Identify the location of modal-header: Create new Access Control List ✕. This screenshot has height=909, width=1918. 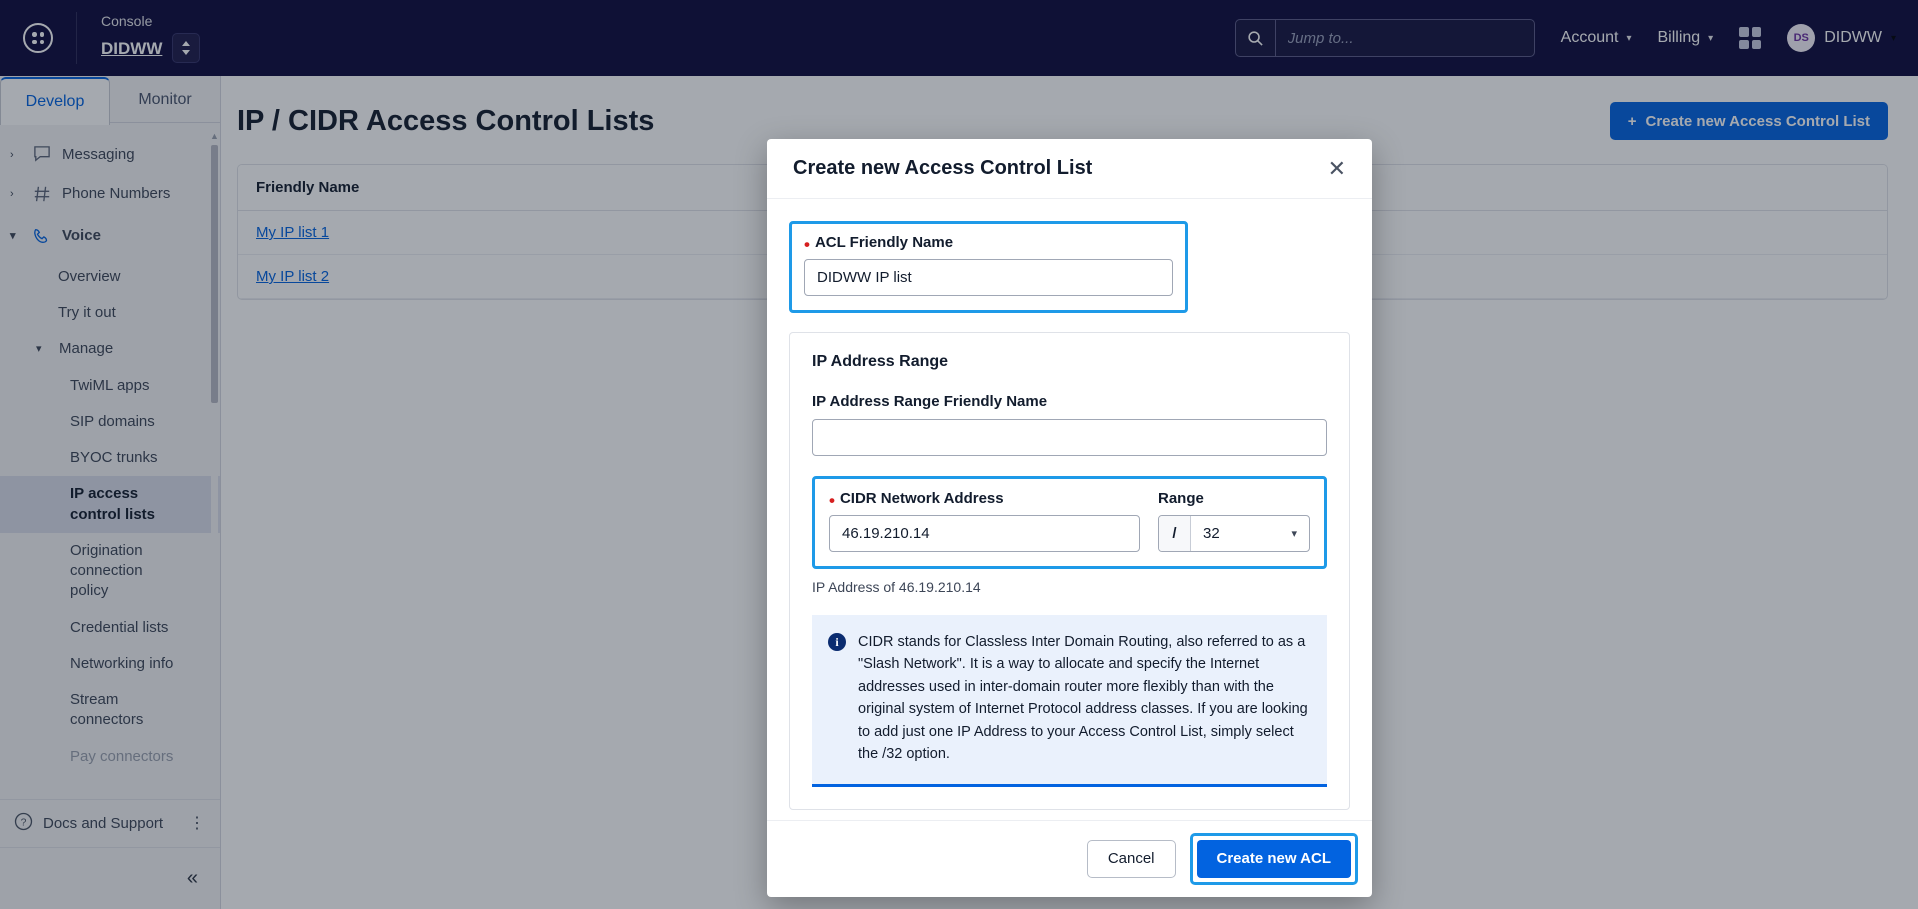
(1069, 169).